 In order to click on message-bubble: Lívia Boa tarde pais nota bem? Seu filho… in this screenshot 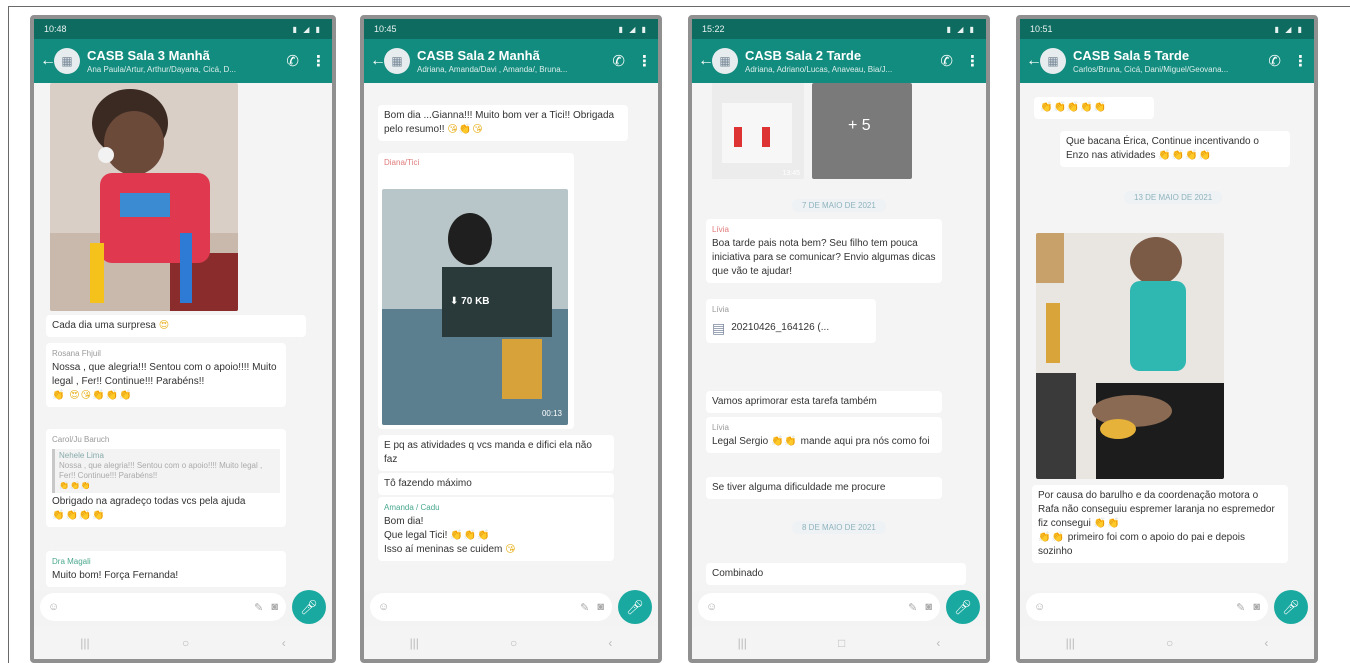, I will do `click(824, 251)`.